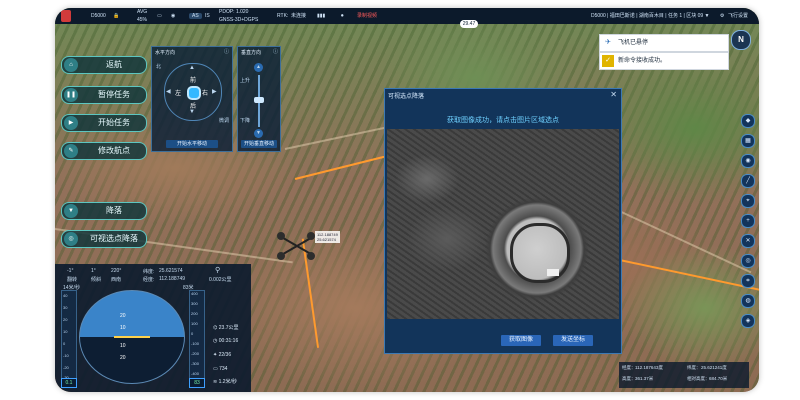  Describe the element at coordinates (69, 383) in the screenshot. I see `speed-value-box: 0.1` at that location.